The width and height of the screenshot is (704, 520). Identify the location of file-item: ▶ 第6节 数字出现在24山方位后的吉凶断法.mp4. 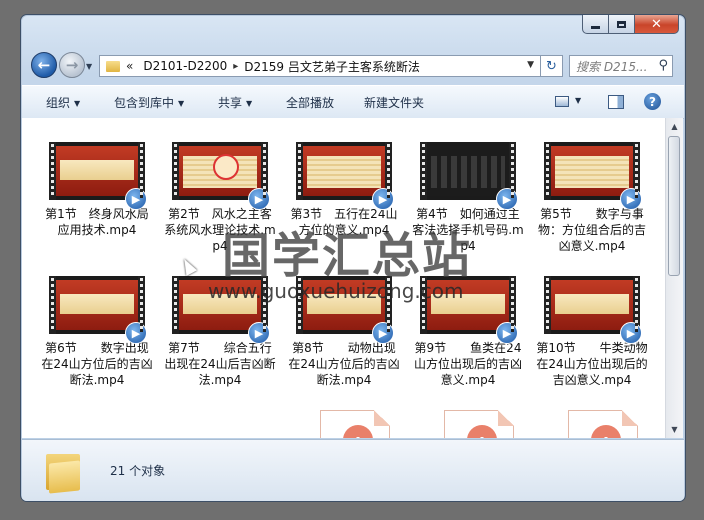
(97, 332).